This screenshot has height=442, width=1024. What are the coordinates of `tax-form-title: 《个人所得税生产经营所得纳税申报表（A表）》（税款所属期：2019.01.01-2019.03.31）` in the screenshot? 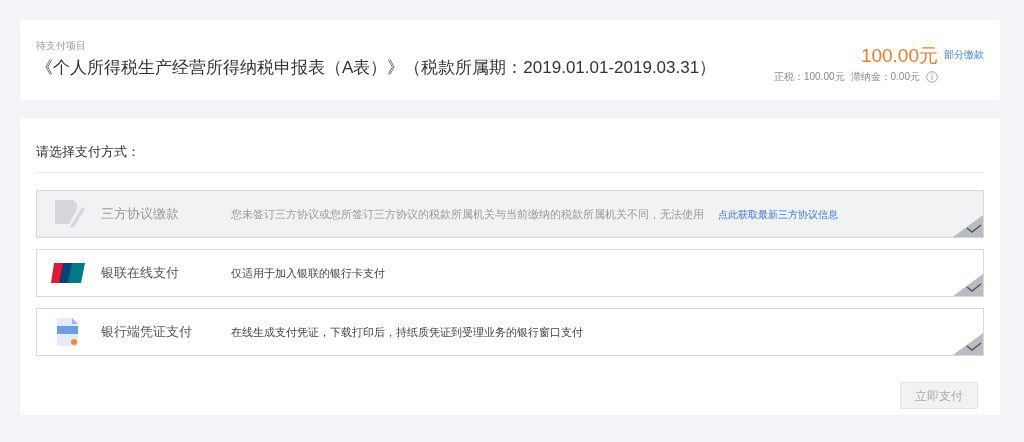 It's located at (377, 68).